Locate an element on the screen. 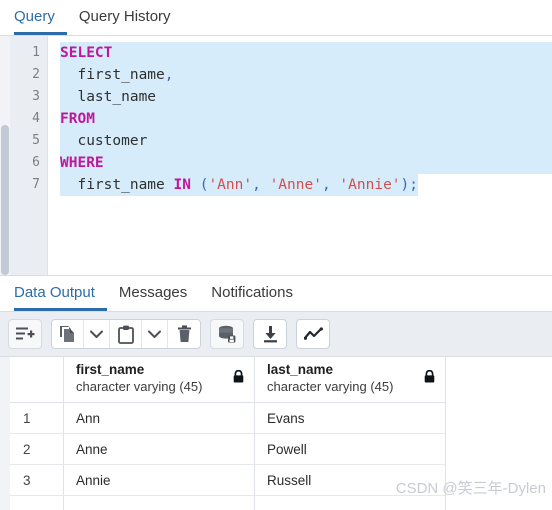  cell-last-name: Russell is located at coordinates (350, 480).